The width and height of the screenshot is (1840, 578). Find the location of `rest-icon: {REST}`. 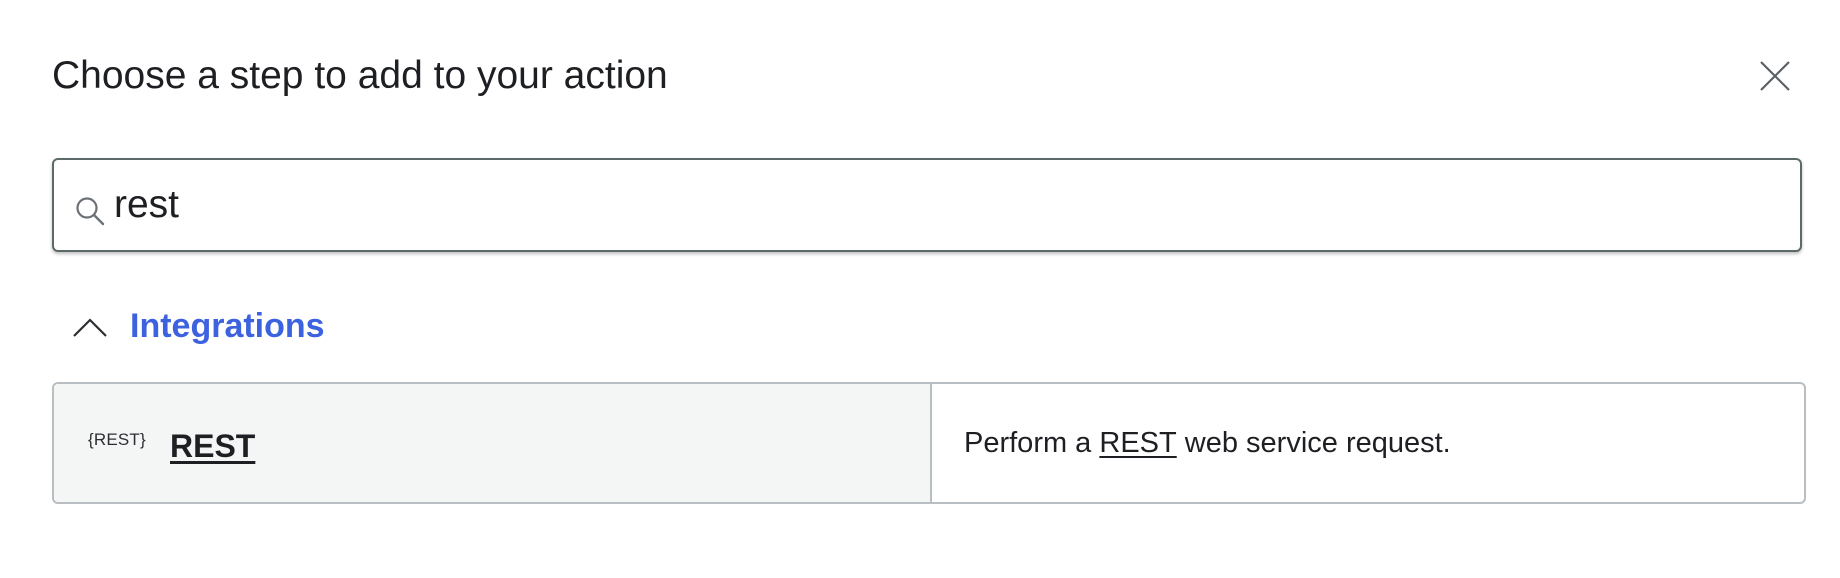

rest-icon: {REST} is located at coordinates (117, 439).